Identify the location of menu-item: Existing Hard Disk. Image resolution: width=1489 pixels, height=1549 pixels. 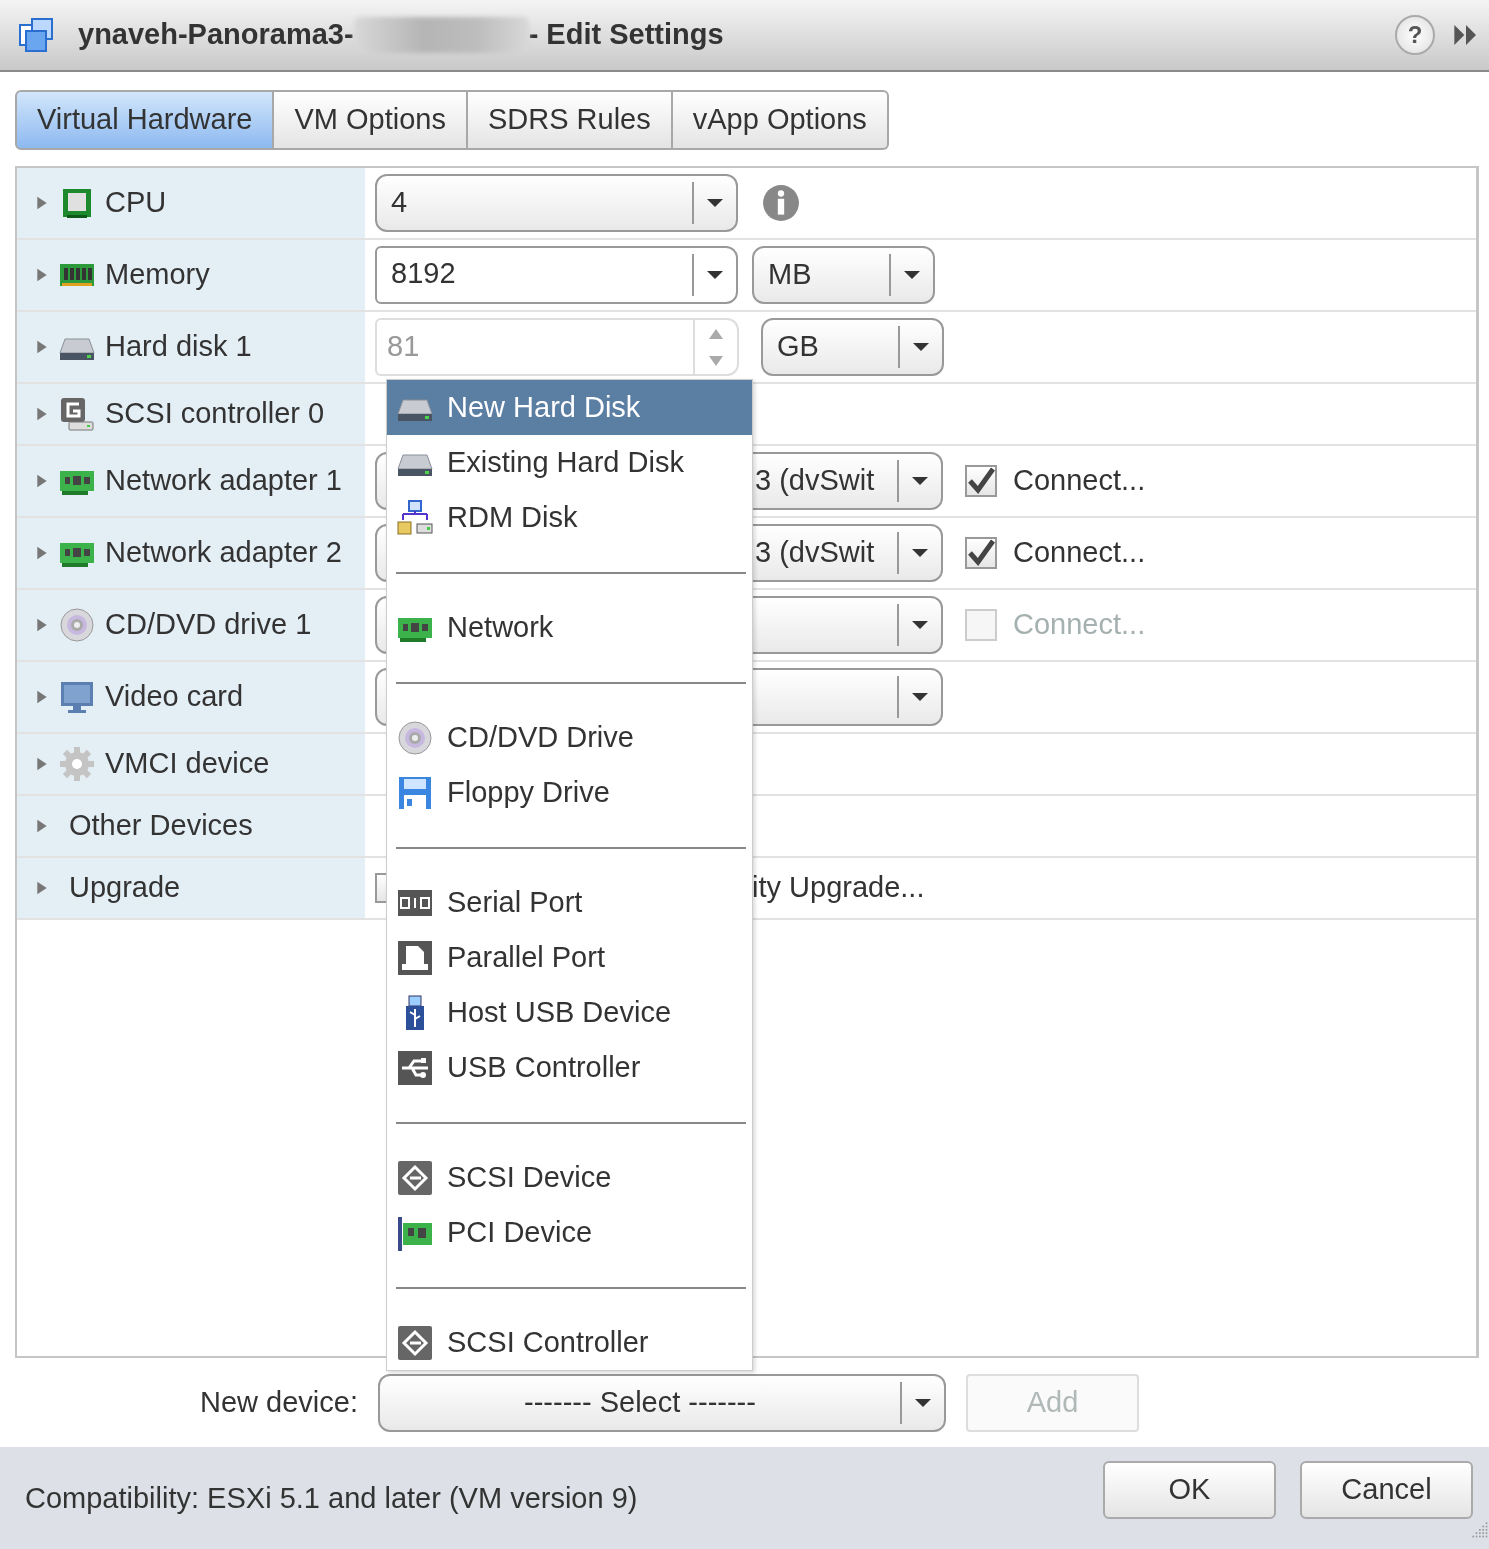
(569, 462).